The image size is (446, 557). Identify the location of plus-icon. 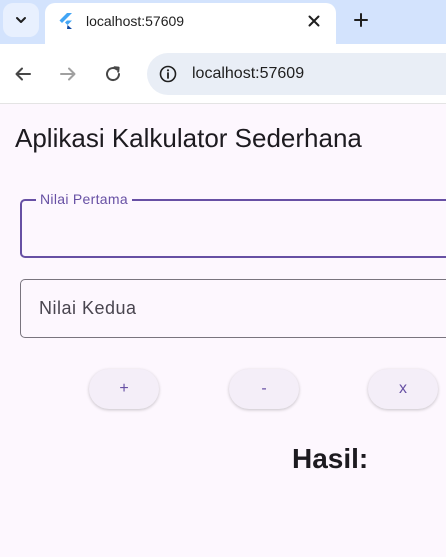
(361, 20).